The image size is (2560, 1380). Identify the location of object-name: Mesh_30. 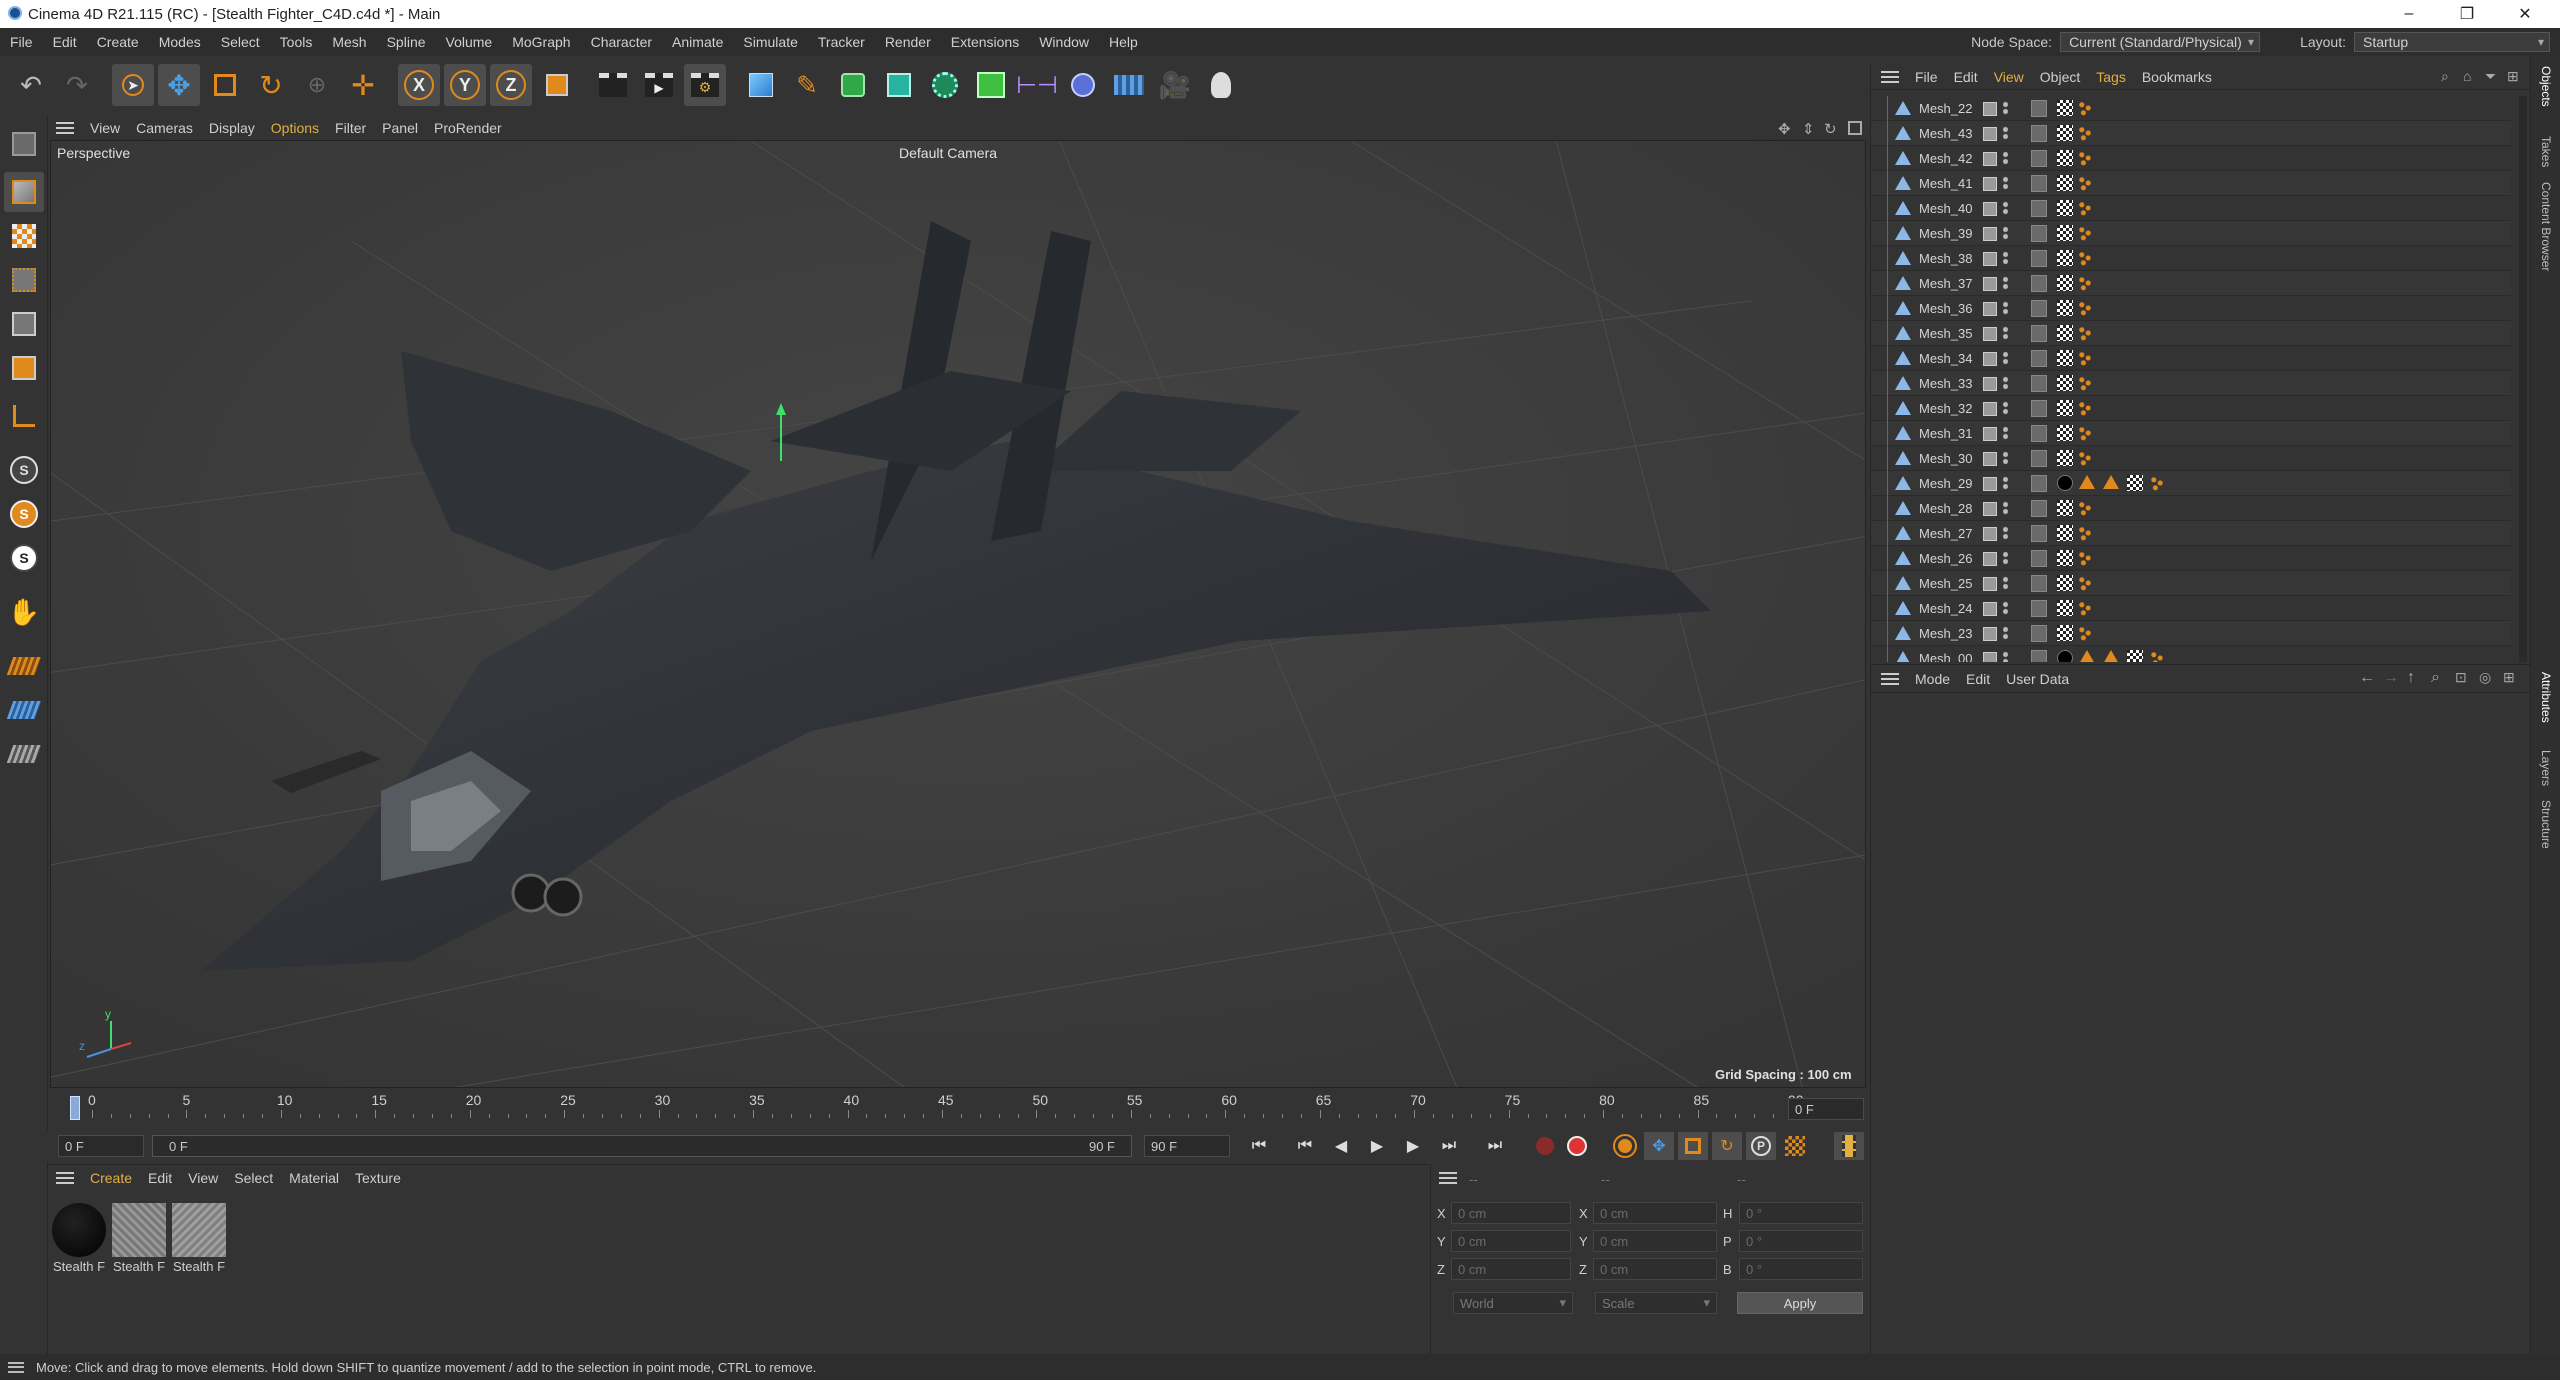
(1945, 458).